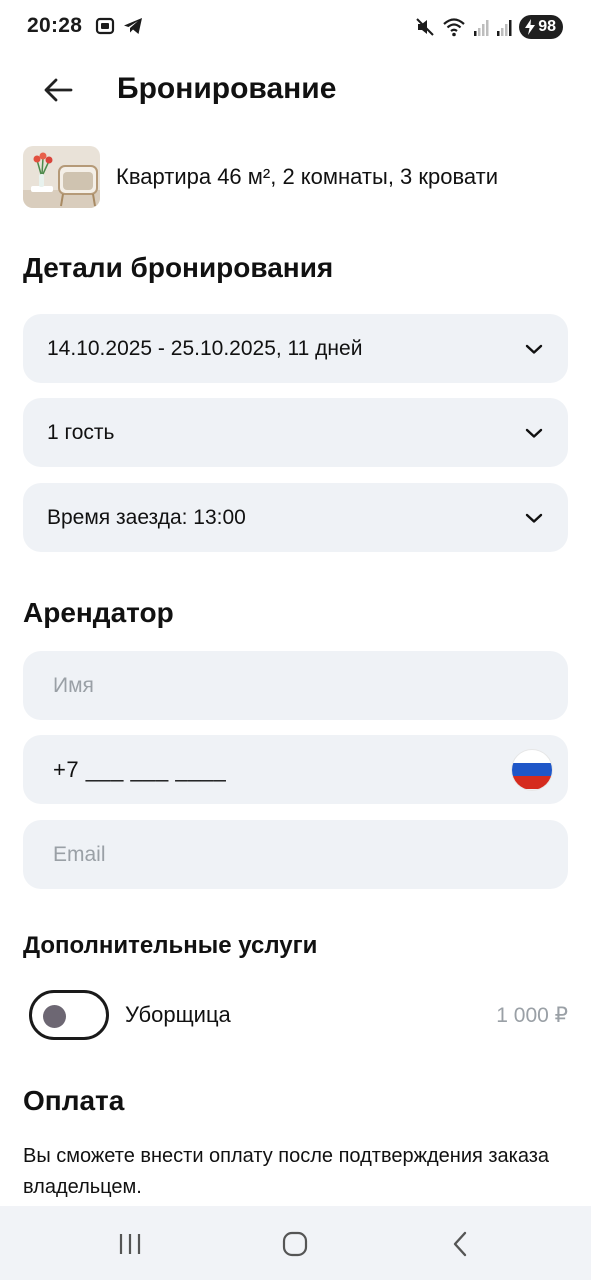 The image size is (591, 1280). Describe the element at coordinates (295, 28) in the screenshot. I see `status-bar: 20:28 98` at that location.